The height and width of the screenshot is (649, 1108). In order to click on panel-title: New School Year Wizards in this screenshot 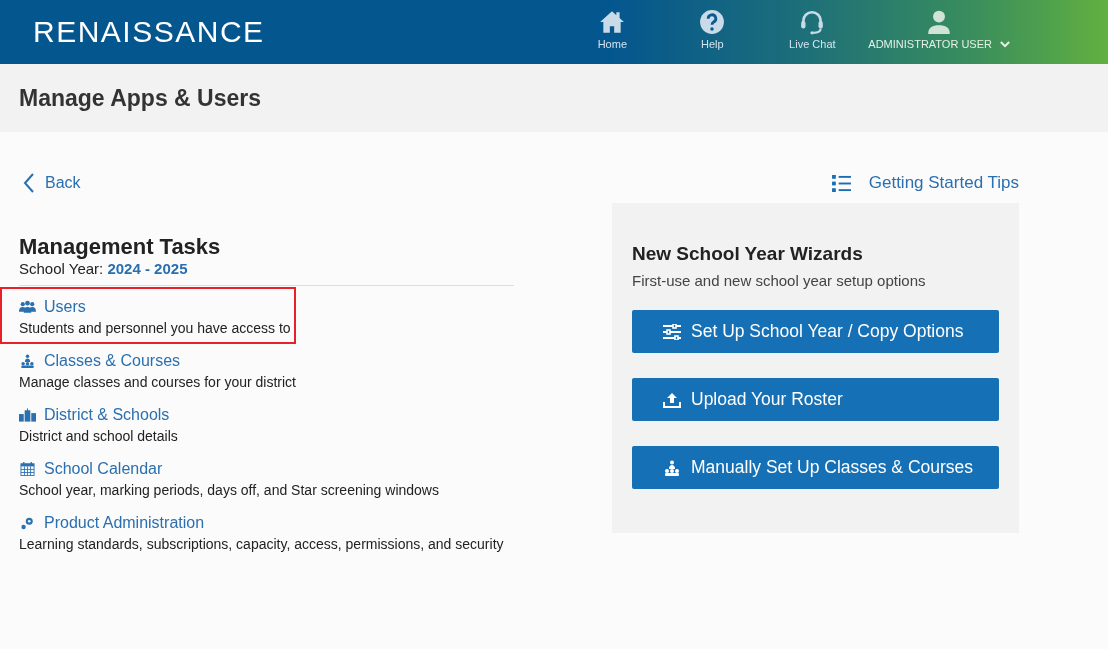, I will do `click(748, 254)`.